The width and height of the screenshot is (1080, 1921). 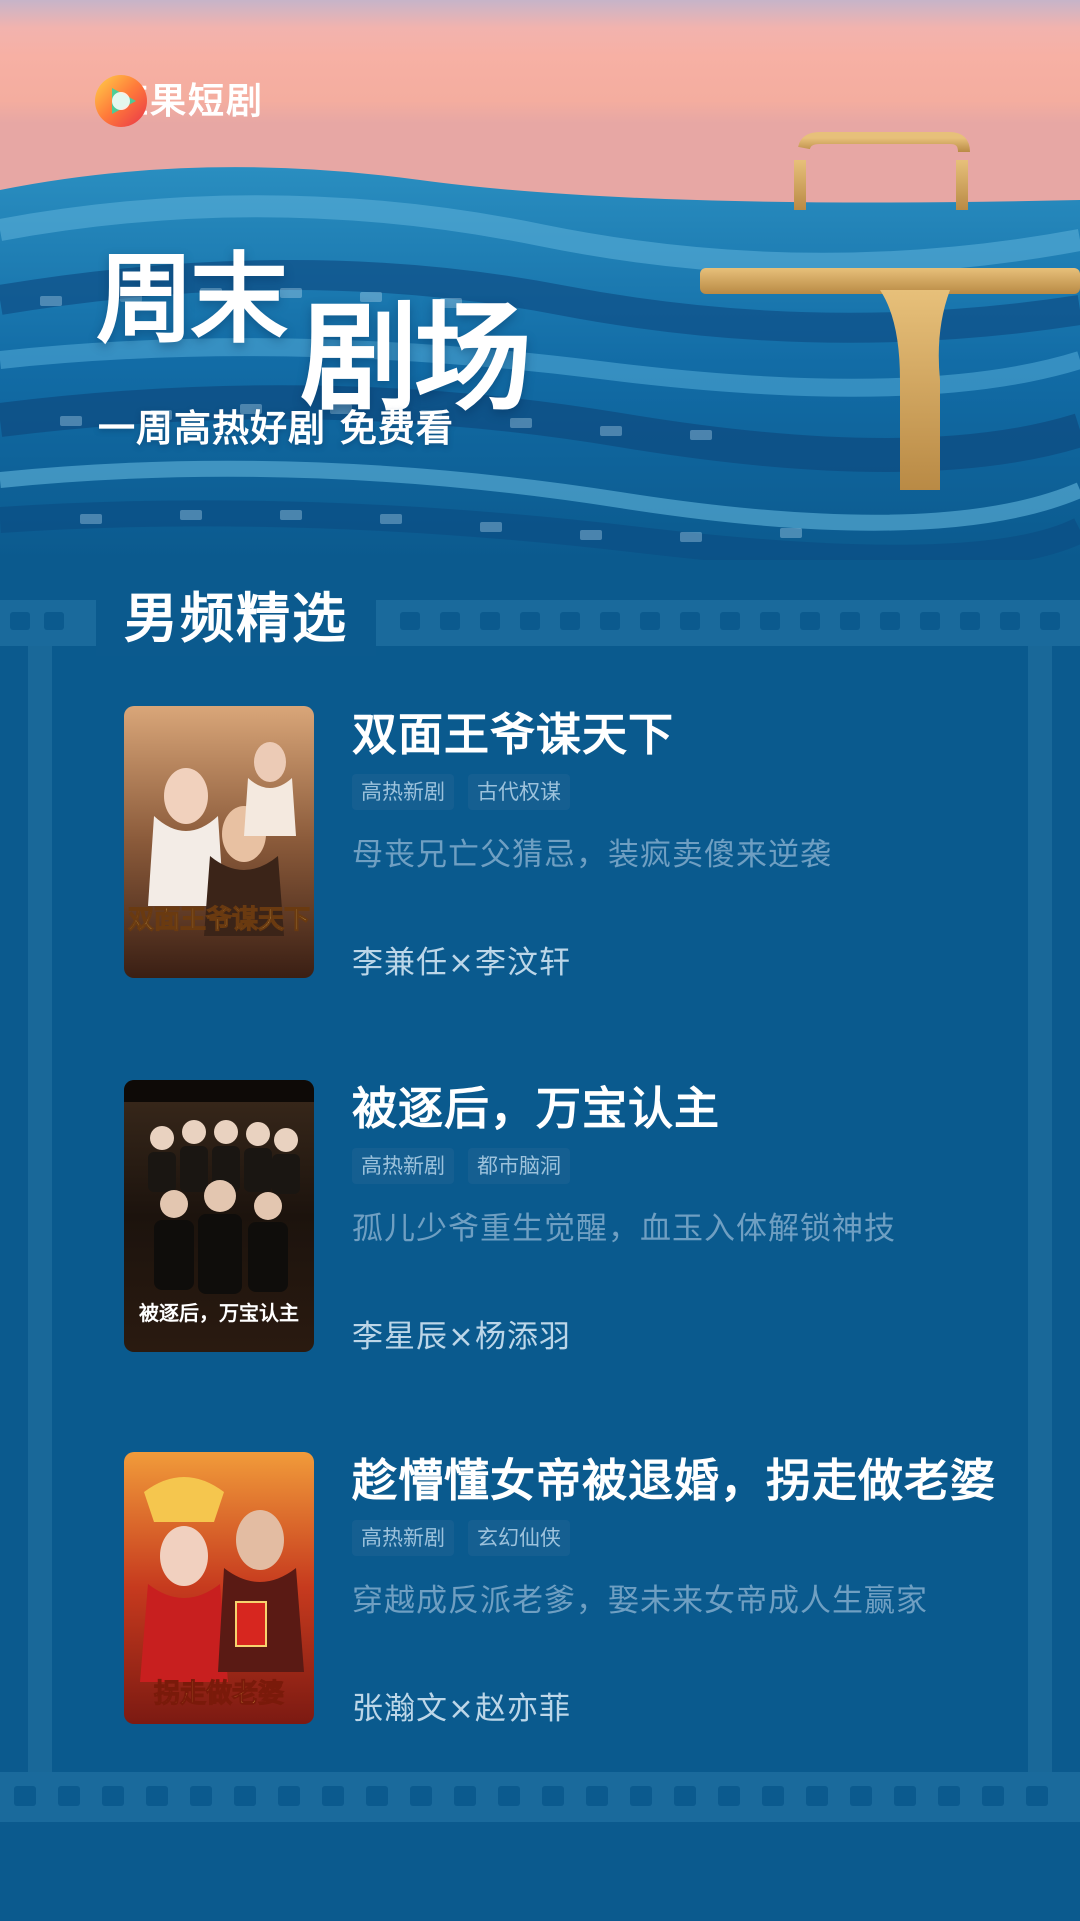 I want to click on drama-title: 趁懵懂女帝被退婚，拐走做老婆, so click(x=692, y=1481).